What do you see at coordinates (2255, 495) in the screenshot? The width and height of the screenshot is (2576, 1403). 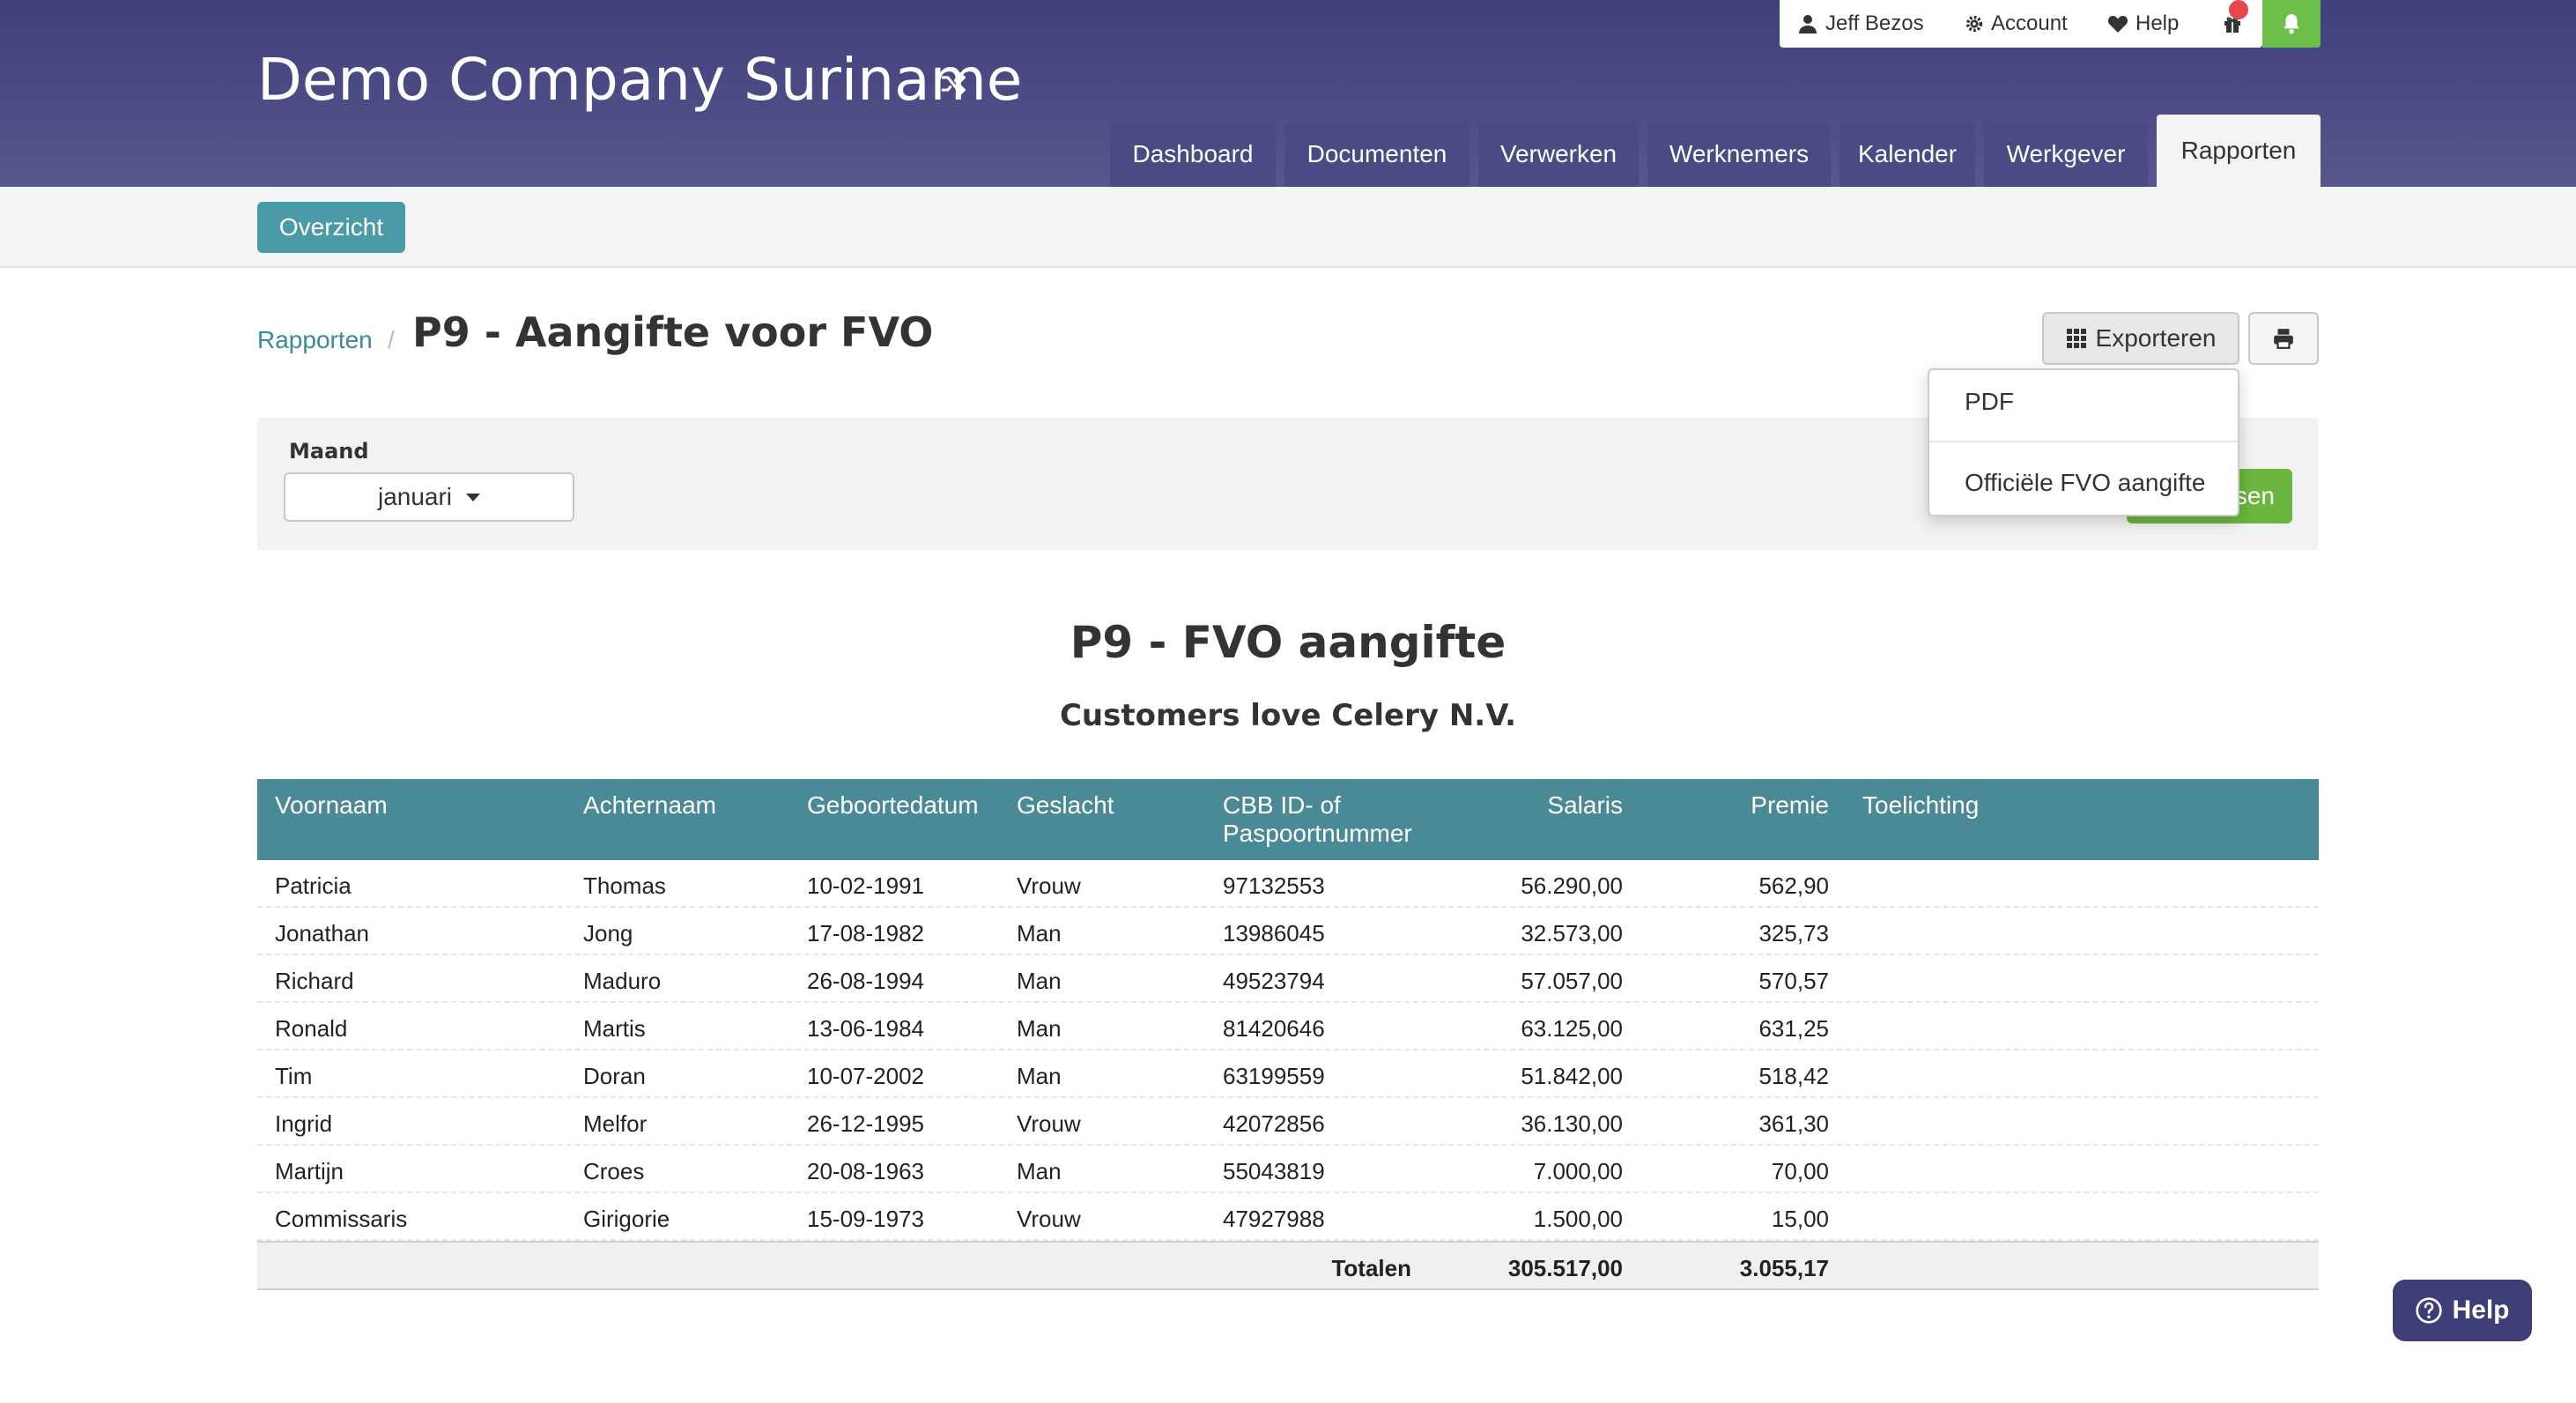 I see `show-button-label: sen` at bounding box center [2255, 495].